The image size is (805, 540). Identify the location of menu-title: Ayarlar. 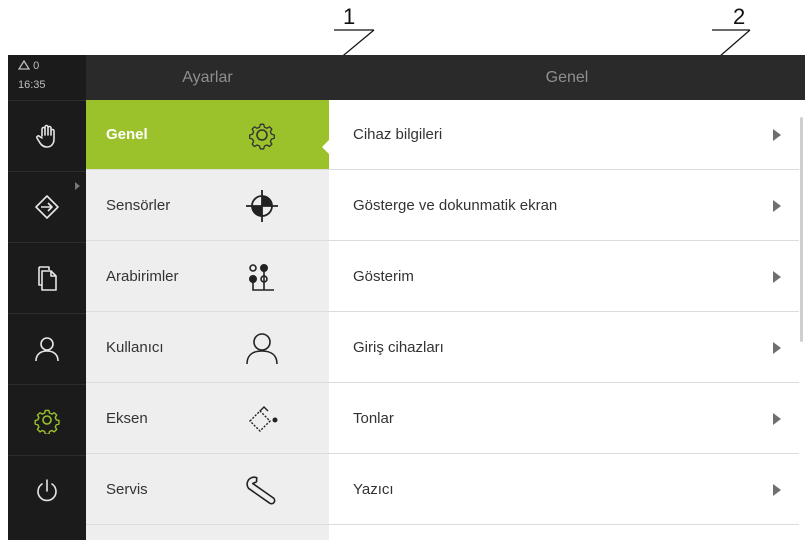
(207, 77).